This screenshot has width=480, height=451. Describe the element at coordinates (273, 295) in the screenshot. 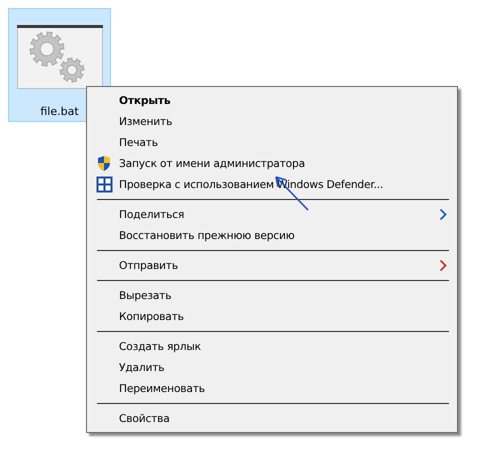

I see `menu-item: Вырезать` at that location.